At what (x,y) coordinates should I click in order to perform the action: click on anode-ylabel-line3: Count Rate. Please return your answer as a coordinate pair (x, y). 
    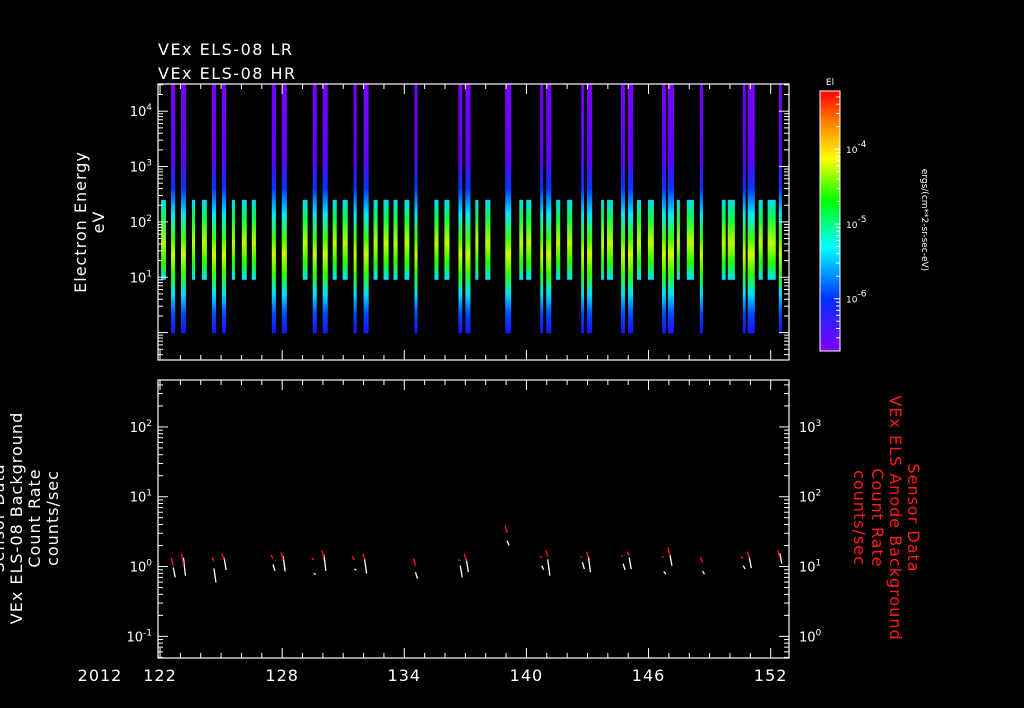
    Looking at the image, I should click on (877, 517).